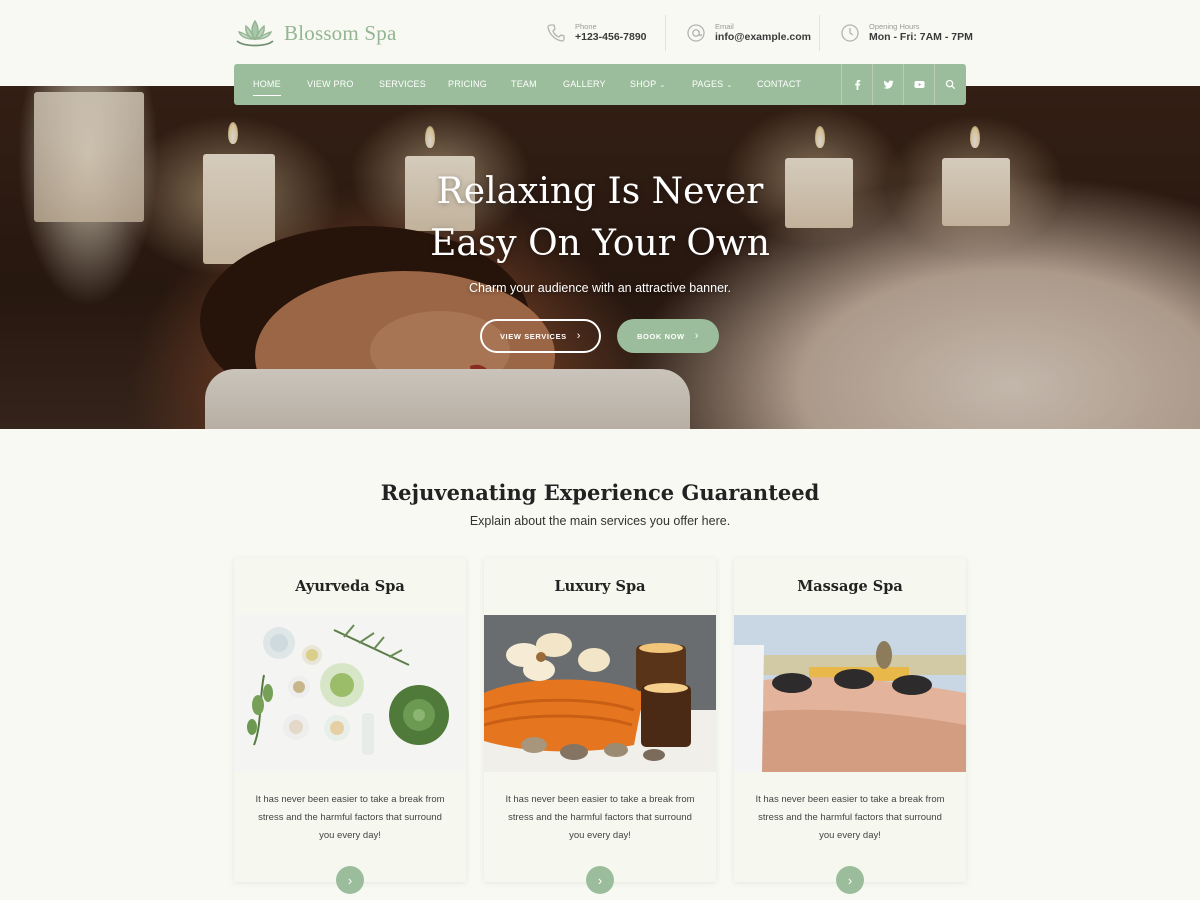 The width and height of the screenshot is (1200, 900). What do you see at coordinates (696, 33) in the screenshot?
I see `at-icon` at bounding box center [696, 33].